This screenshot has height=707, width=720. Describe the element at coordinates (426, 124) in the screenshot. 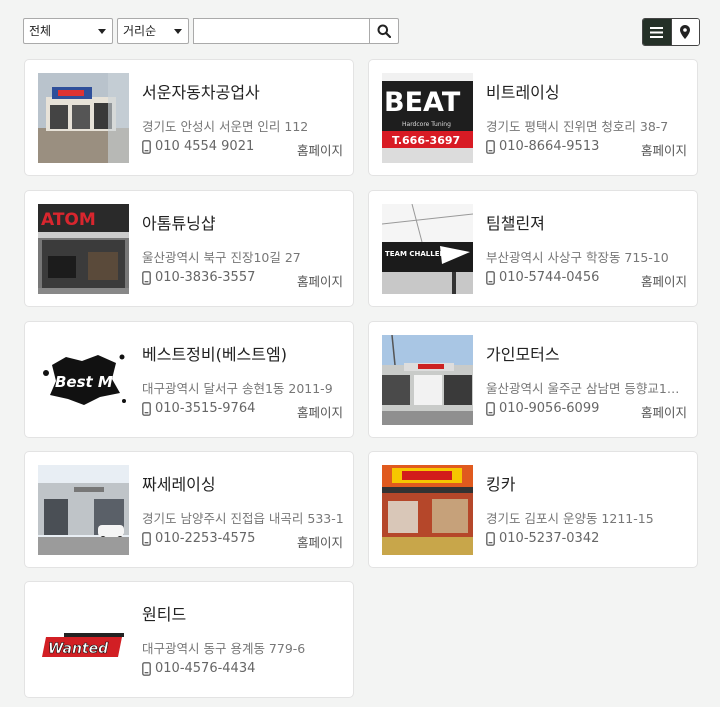

I see `thumb-sub-text: Hardcore Tuning` at that location.